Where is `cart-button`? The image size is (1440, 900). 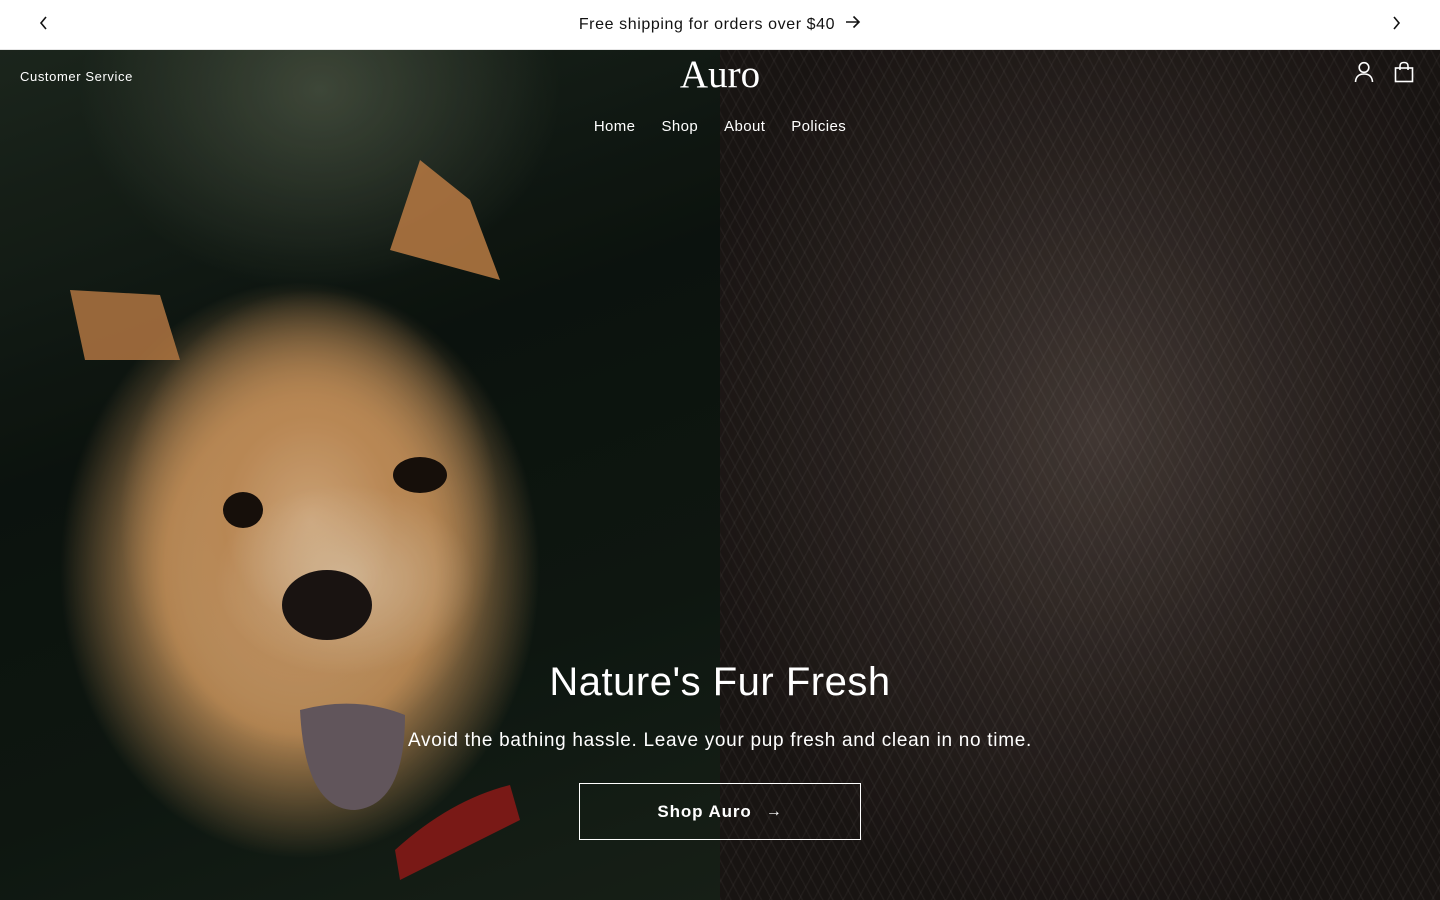 cart-button is located at coordinates (1404, 74).